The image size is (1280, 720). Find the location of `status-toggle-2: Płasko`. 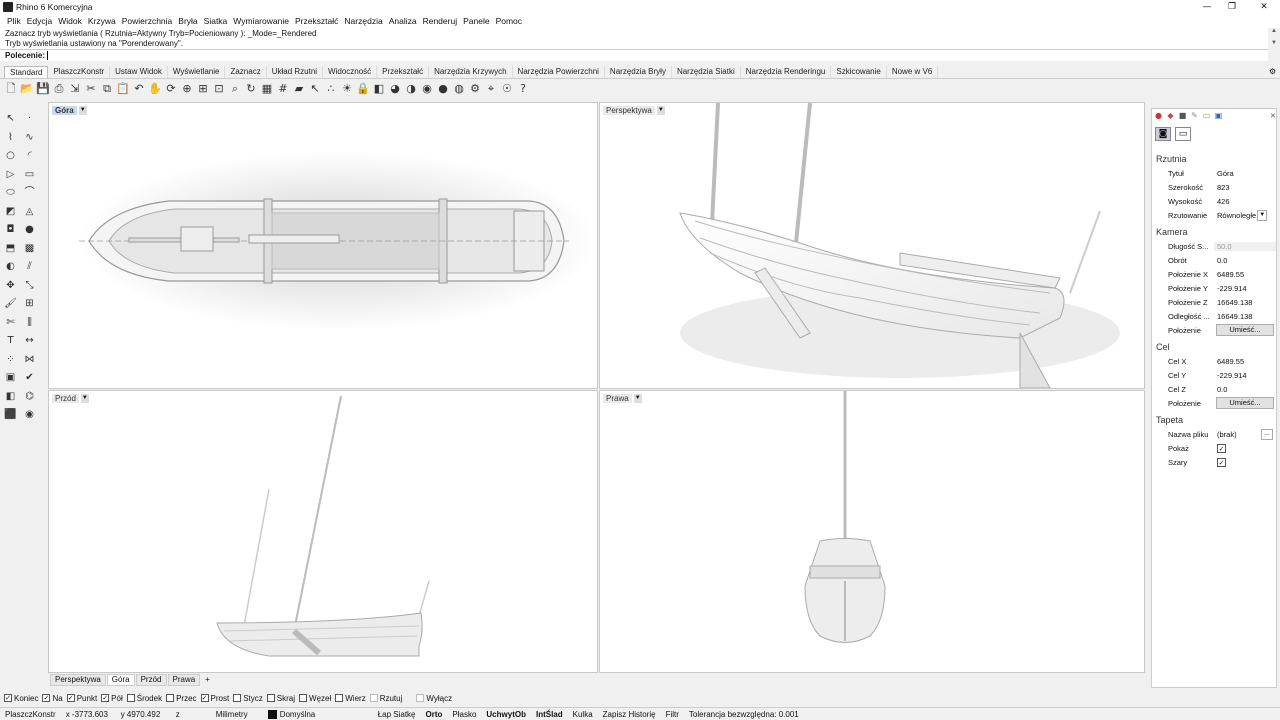

status-toggle-2: Płasko is located at coordinates (464, 714).